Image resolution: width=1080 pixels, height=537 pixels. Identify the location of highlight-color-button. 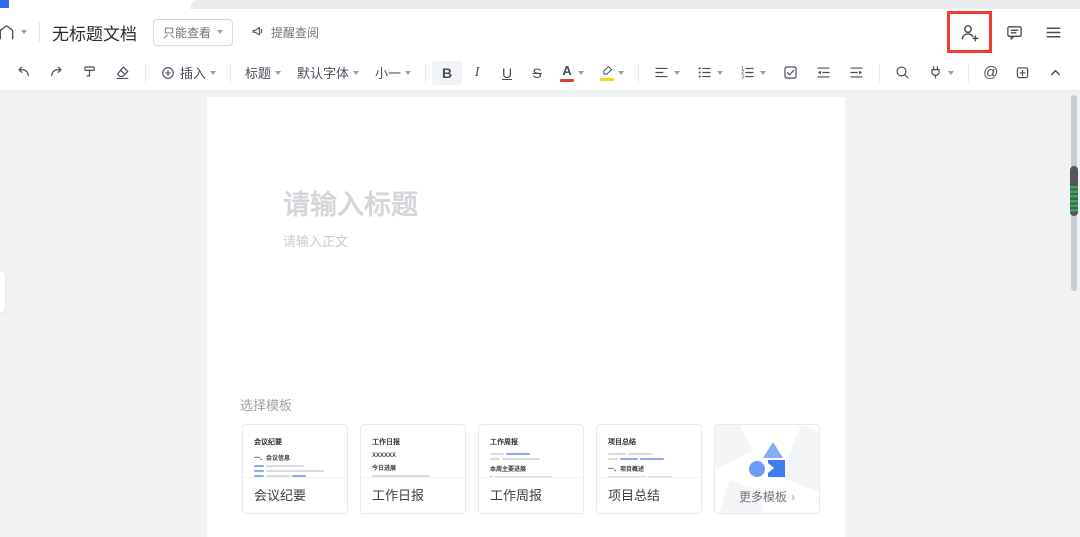
(612, 73).